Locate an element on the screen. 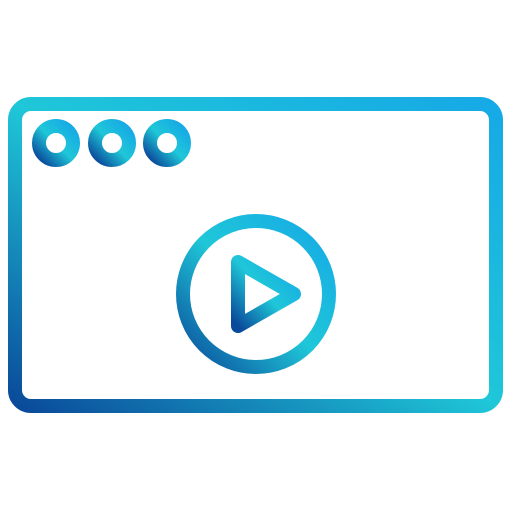 This screenshot has width=512, height=512. play-button-circle is located at coordinates (256, 294).